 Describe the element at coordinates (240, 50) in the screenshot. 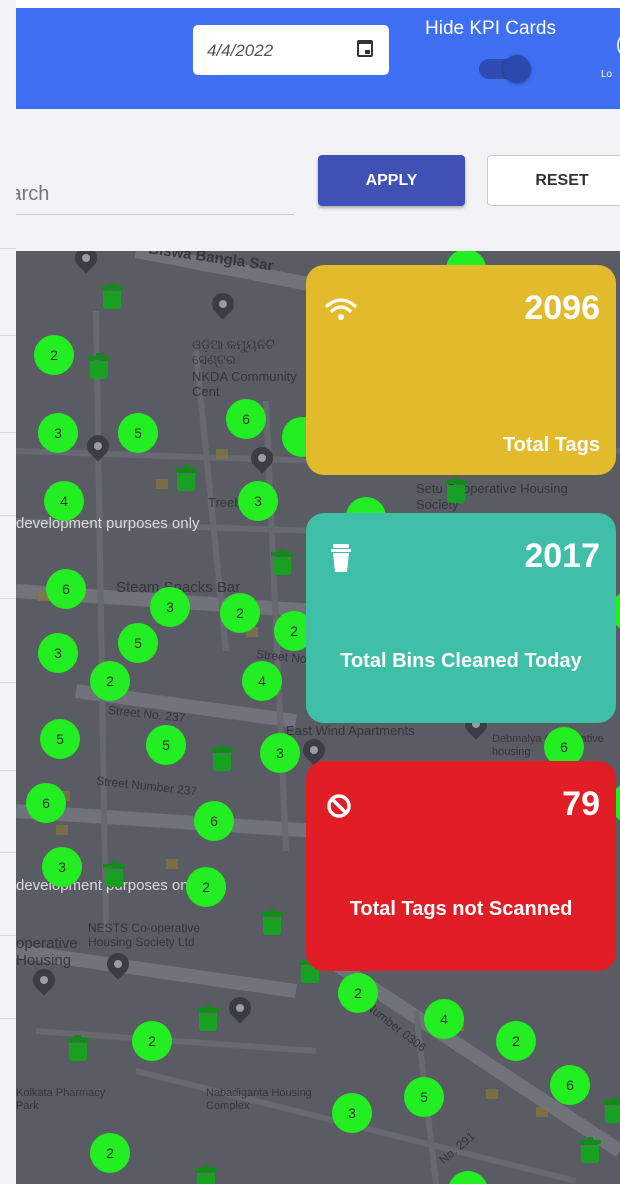

I see `date-value: 4/4/2022` at that location.